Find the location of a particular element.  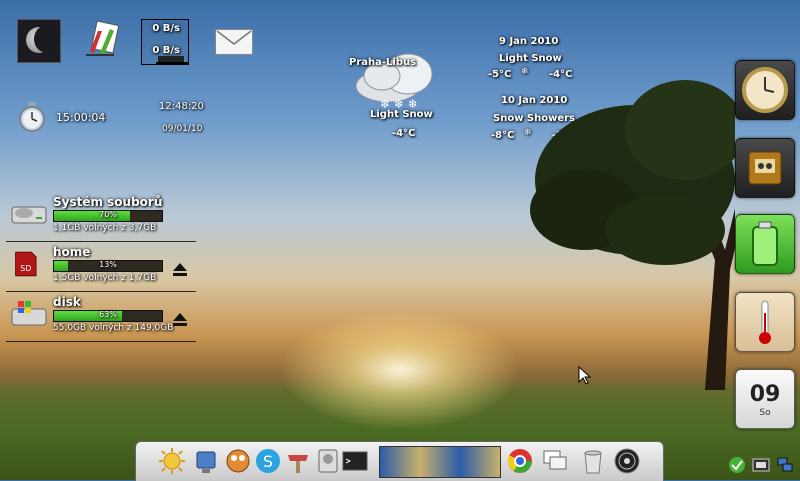

bottom-dock: S is located at coordinates (399, 461).